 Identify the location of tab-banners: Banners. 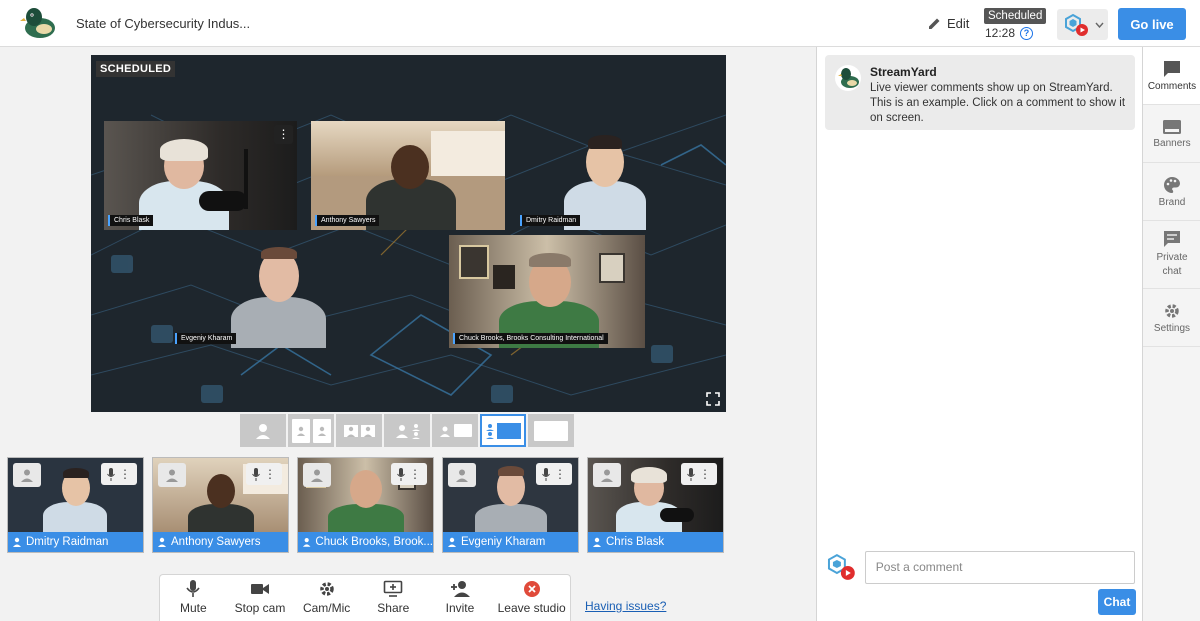
(1171, 134).